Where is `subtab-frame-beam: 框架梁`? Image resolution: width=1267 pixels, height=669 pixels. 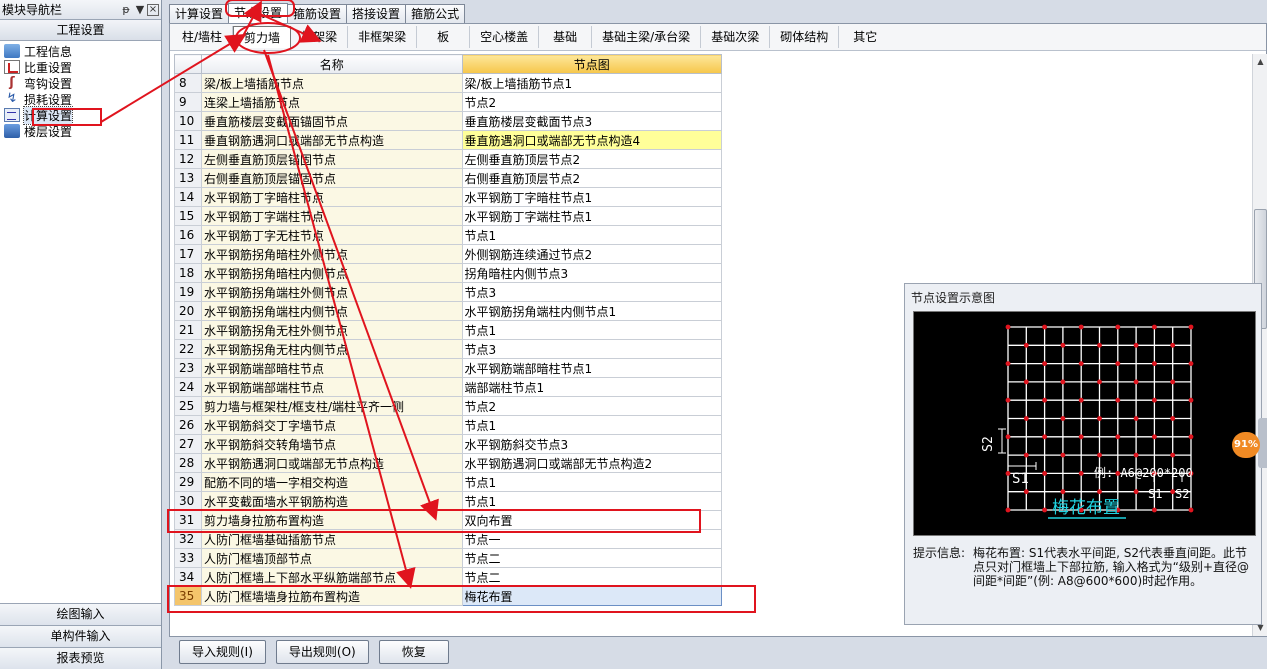 subtab-frame-beam: 框架梁 is located at coordinates (320, 37).